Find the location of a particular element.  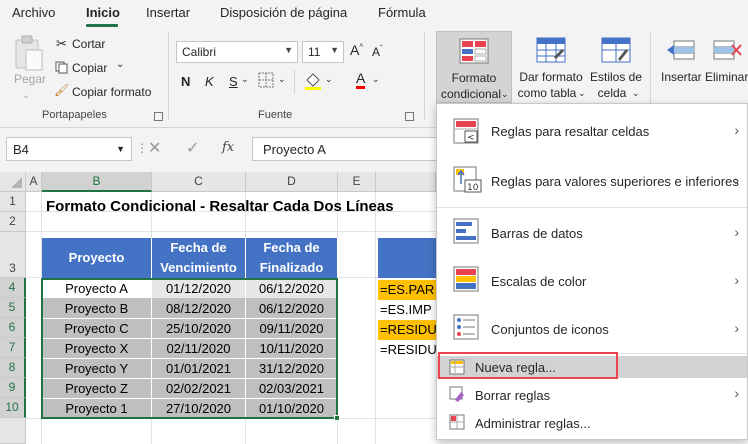

row-header-1: 1 is located at coordinates (13, 202).